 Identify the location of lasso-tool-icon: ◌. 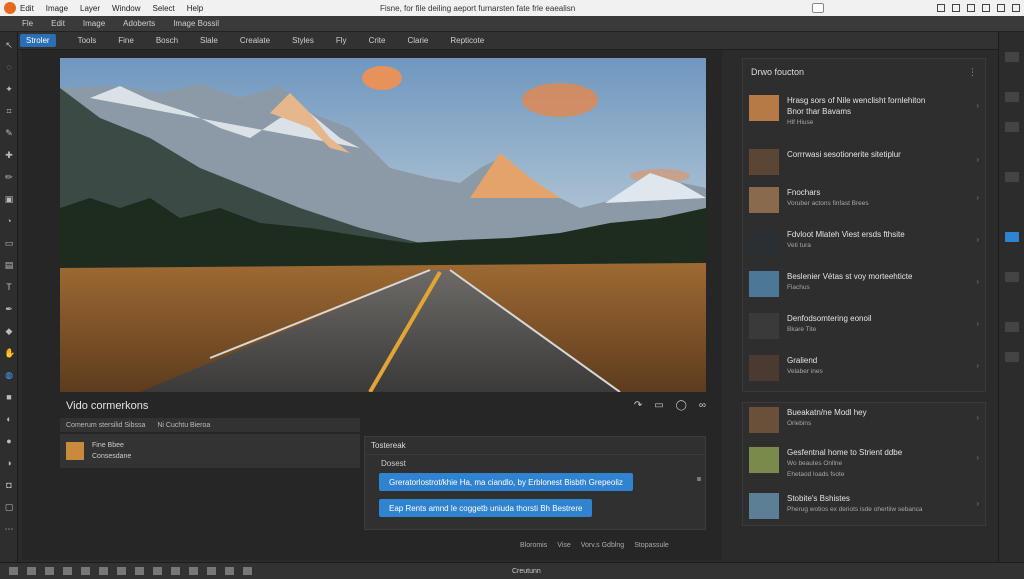
(9, 67).